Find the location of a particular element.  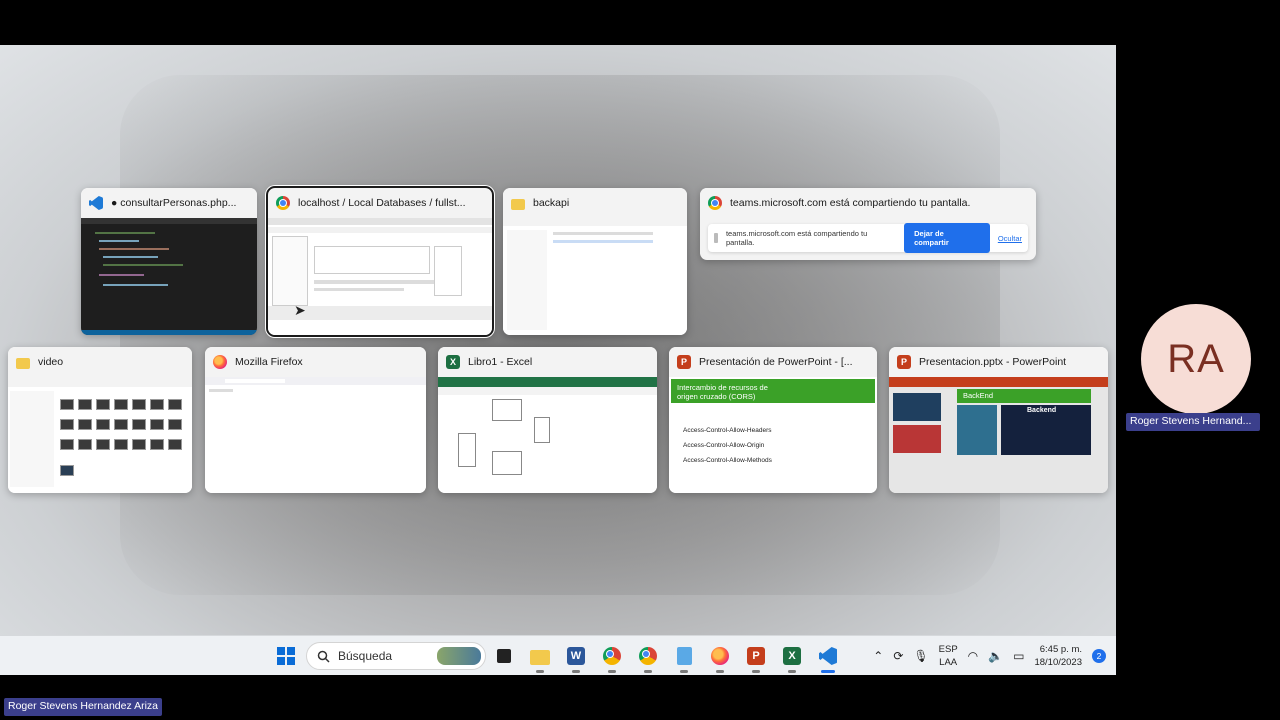

start-button is located at coordinates (286, 656).